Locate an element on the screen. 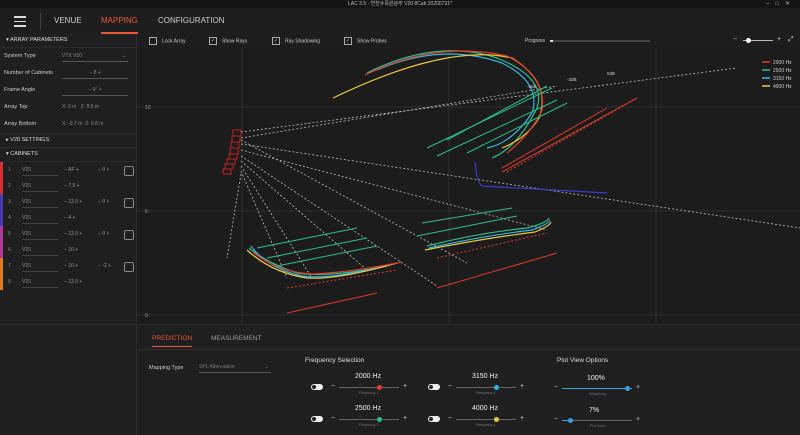 This screenshot has width=800, height=435. cabinet-row: 8 V20 − 12.5 + is located at coordinates (68, 282).